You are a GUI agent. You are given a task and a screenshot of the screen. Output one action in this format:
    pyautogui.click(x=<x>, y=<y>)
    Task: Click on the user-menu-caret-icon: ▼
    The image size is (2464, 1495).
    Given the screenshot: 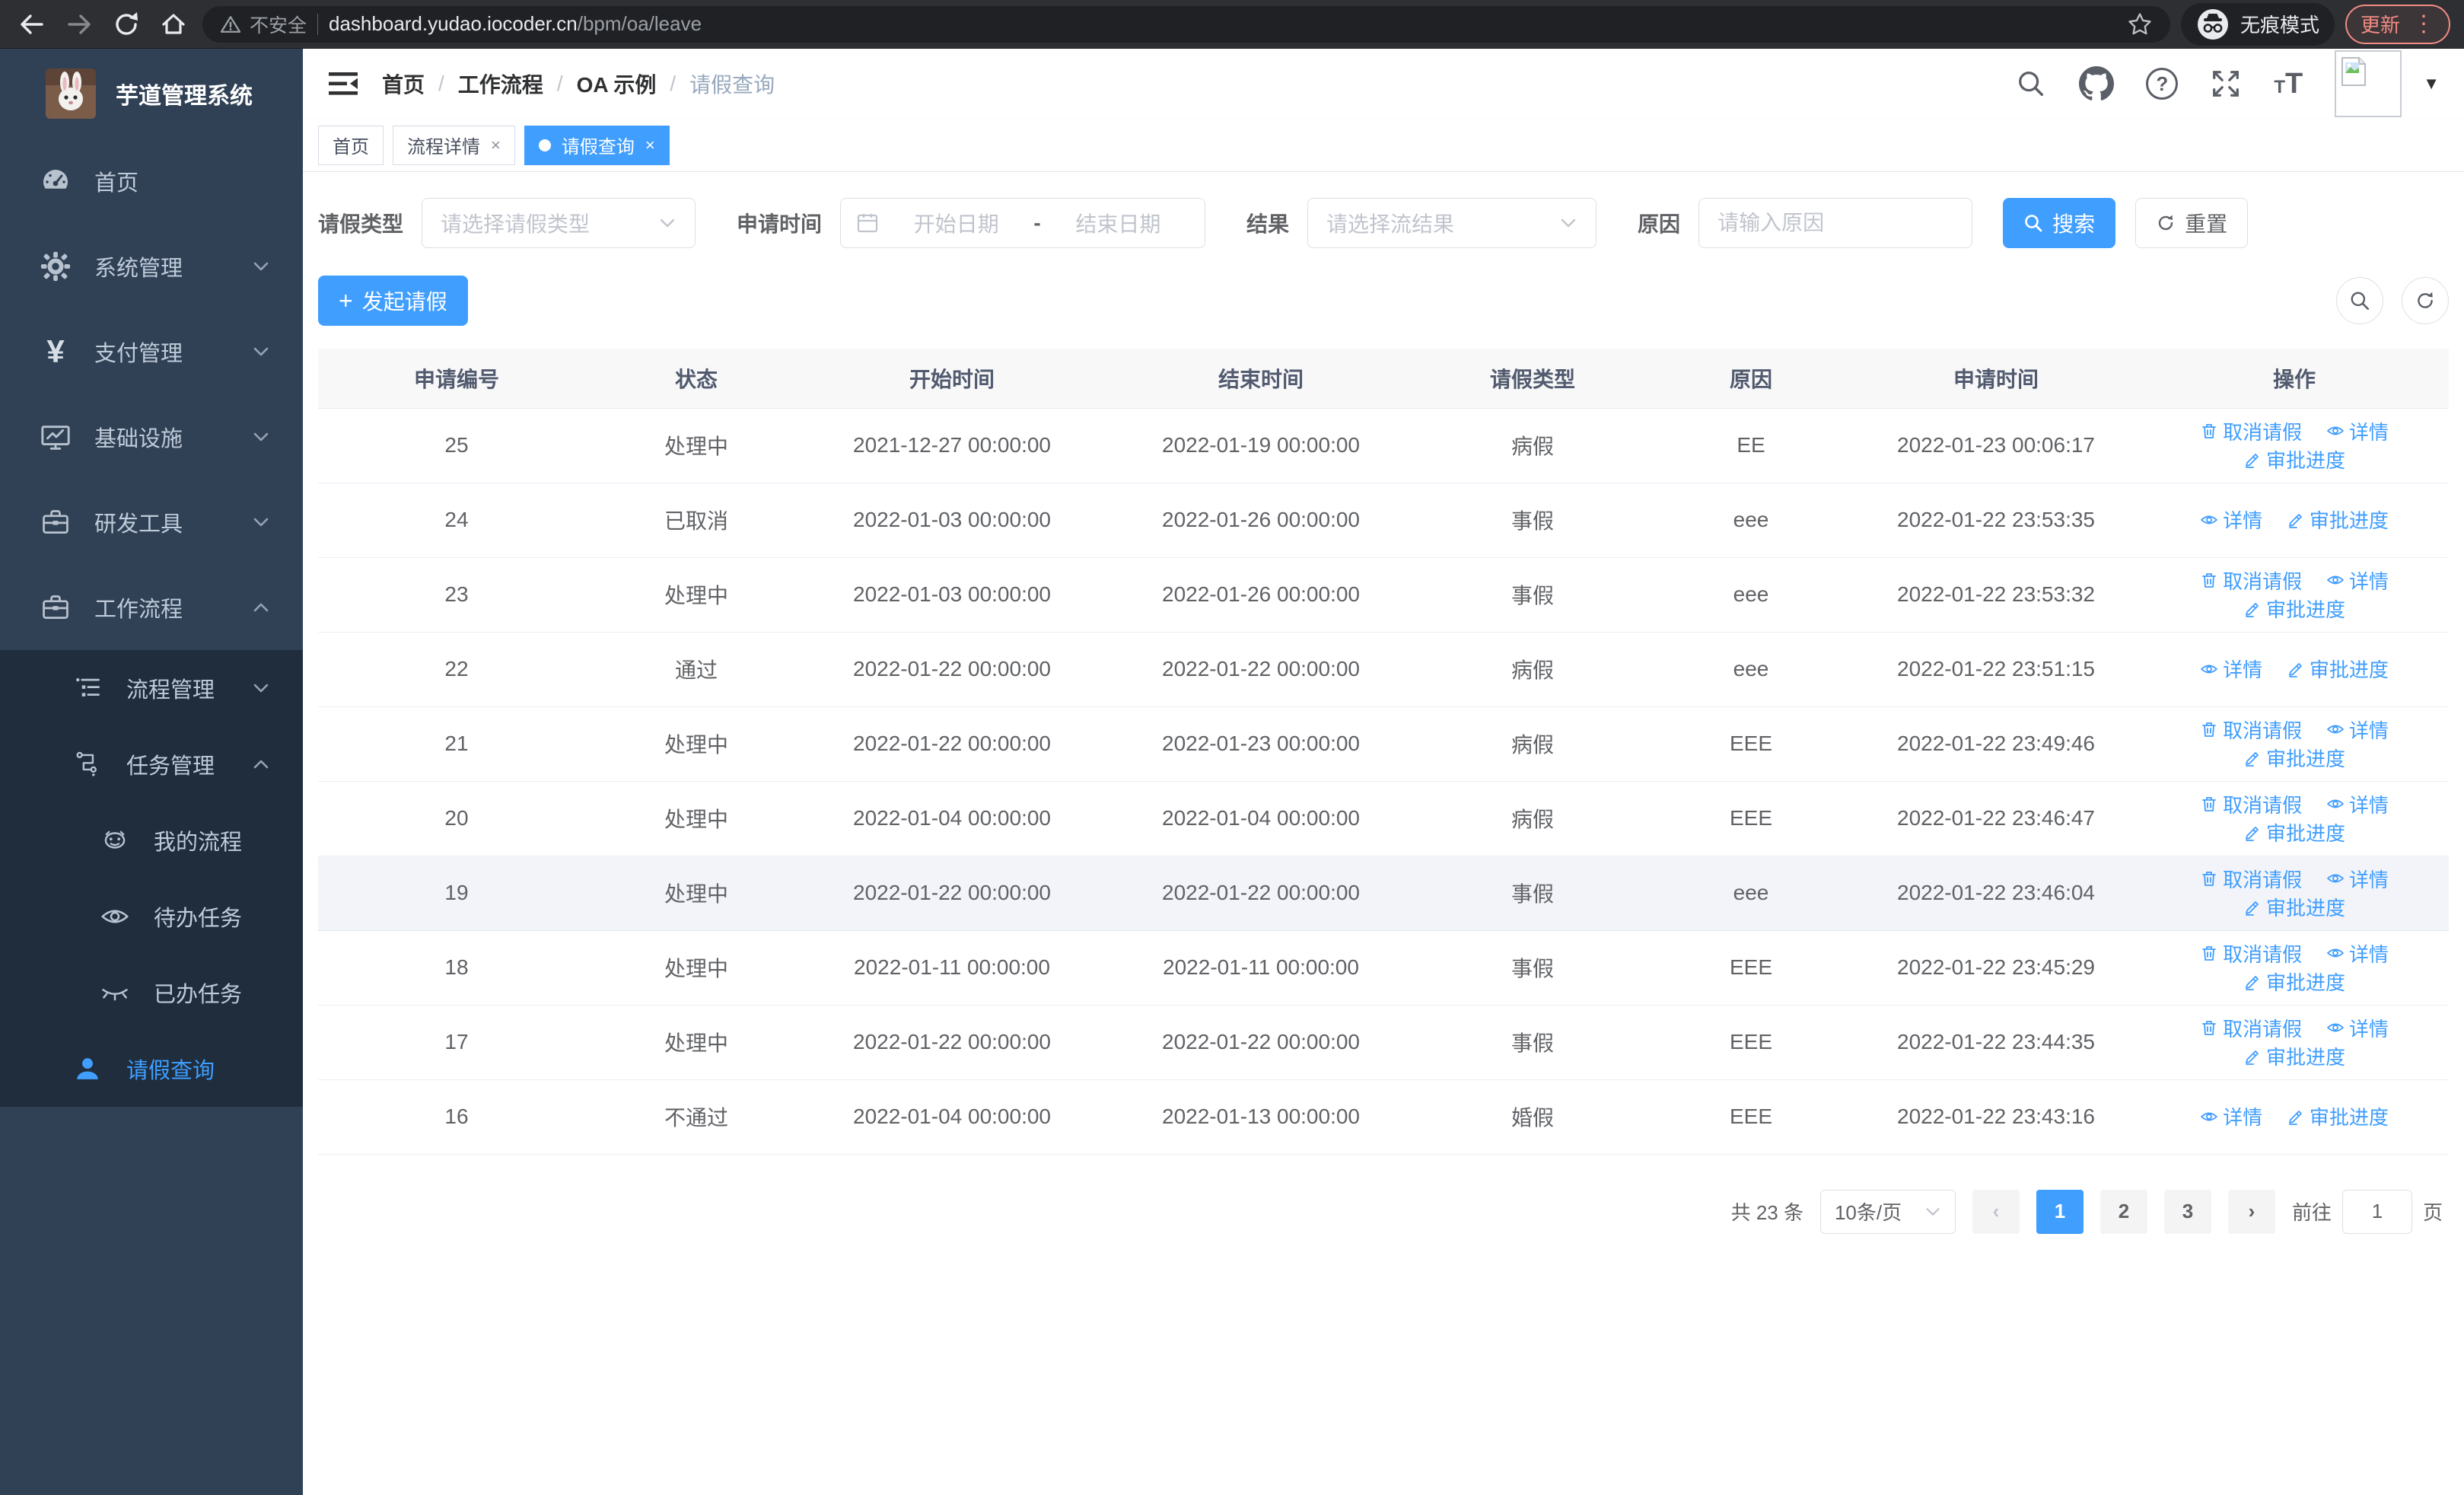 What is the action you would take?
    pyautogui.click(x=2431, y=84)
    